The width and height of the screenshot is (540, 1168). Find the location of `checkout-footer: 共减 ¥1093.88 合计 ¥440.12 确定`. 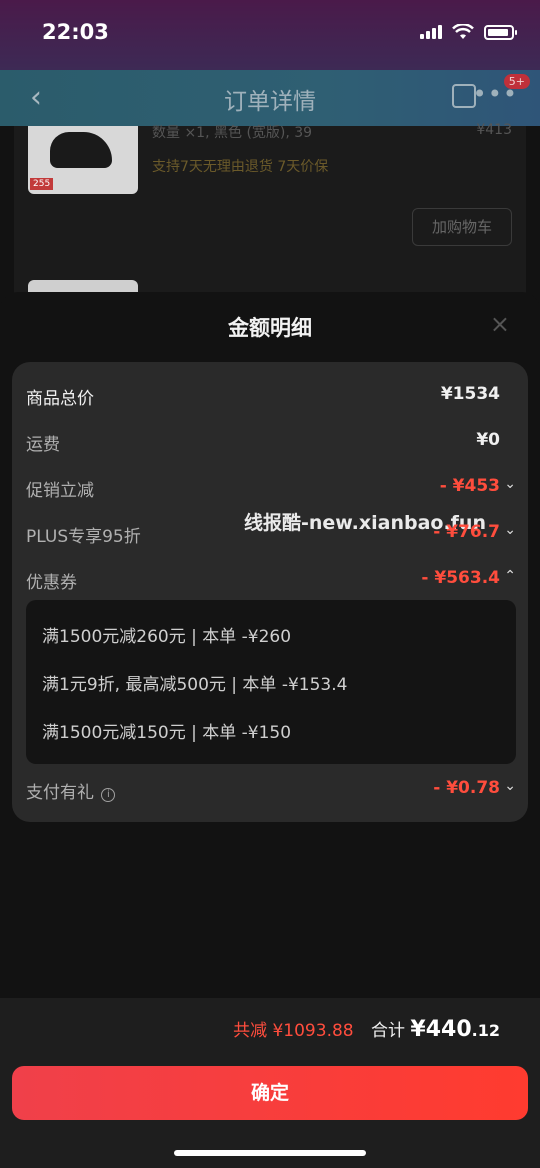

checkout-footer: 共减 ¥1093.88 合计 ¥440.12 确定 is located at coordinates (270, 1083).